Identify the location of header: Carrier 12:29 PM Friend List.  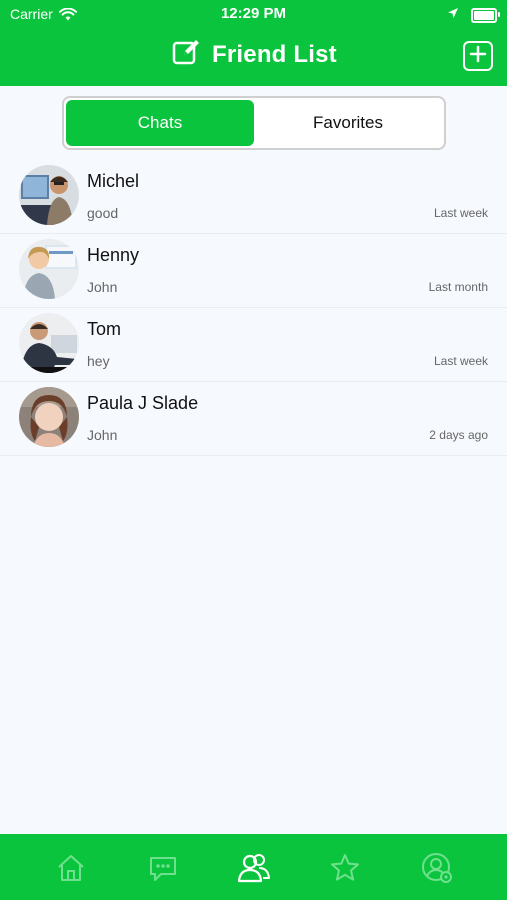
(253, 43).